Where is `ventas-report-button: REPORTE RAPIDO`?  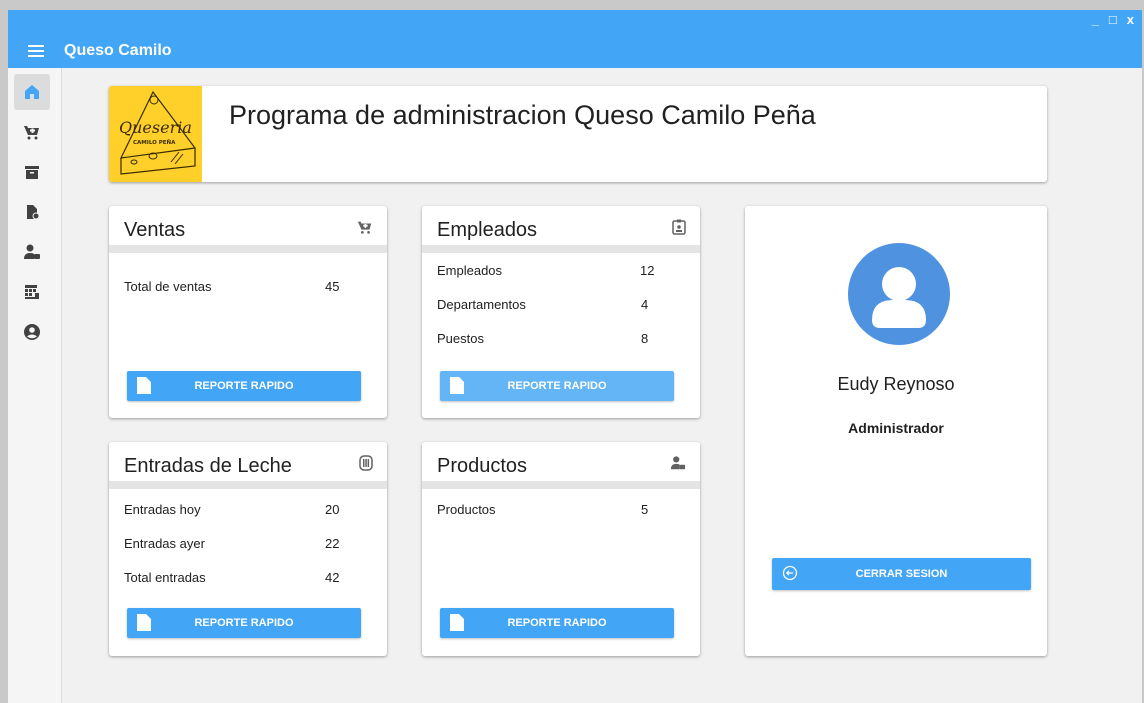 ventas-report-button: REPORTE RAPIDO is located at coordinates (244, 386).